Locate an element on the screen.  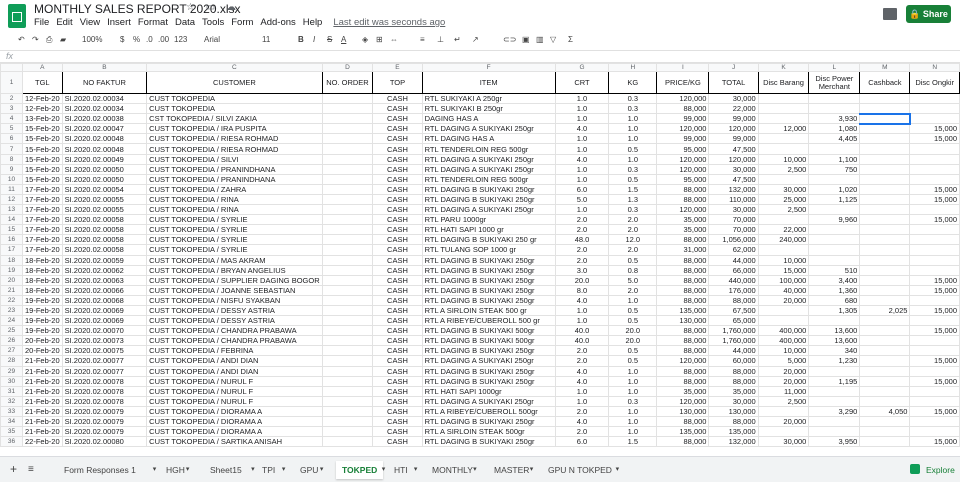
cell: 100,000 is located at coordinates (783, 280).